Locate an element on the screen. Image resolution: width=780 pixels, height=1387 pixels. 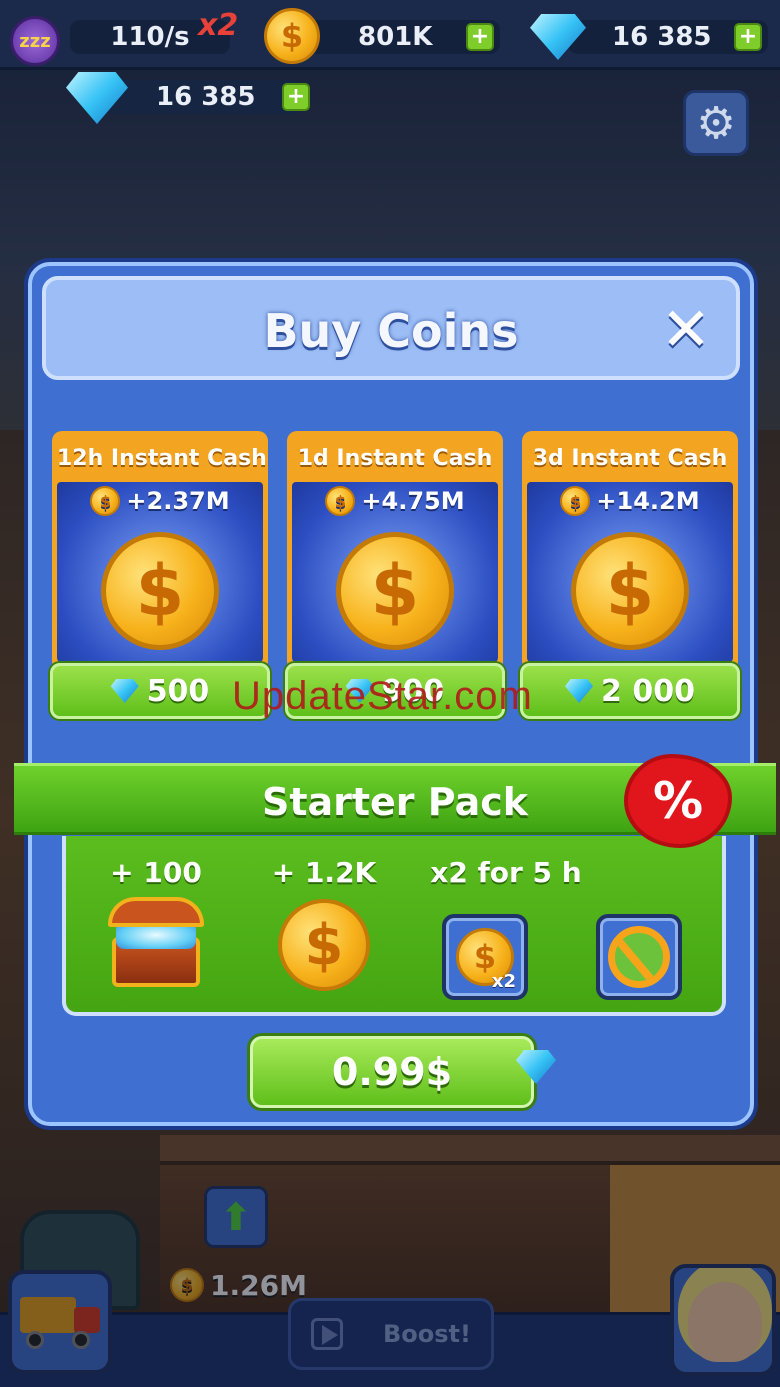
settings-button: ⚙ is located at coordinates (716, 123).